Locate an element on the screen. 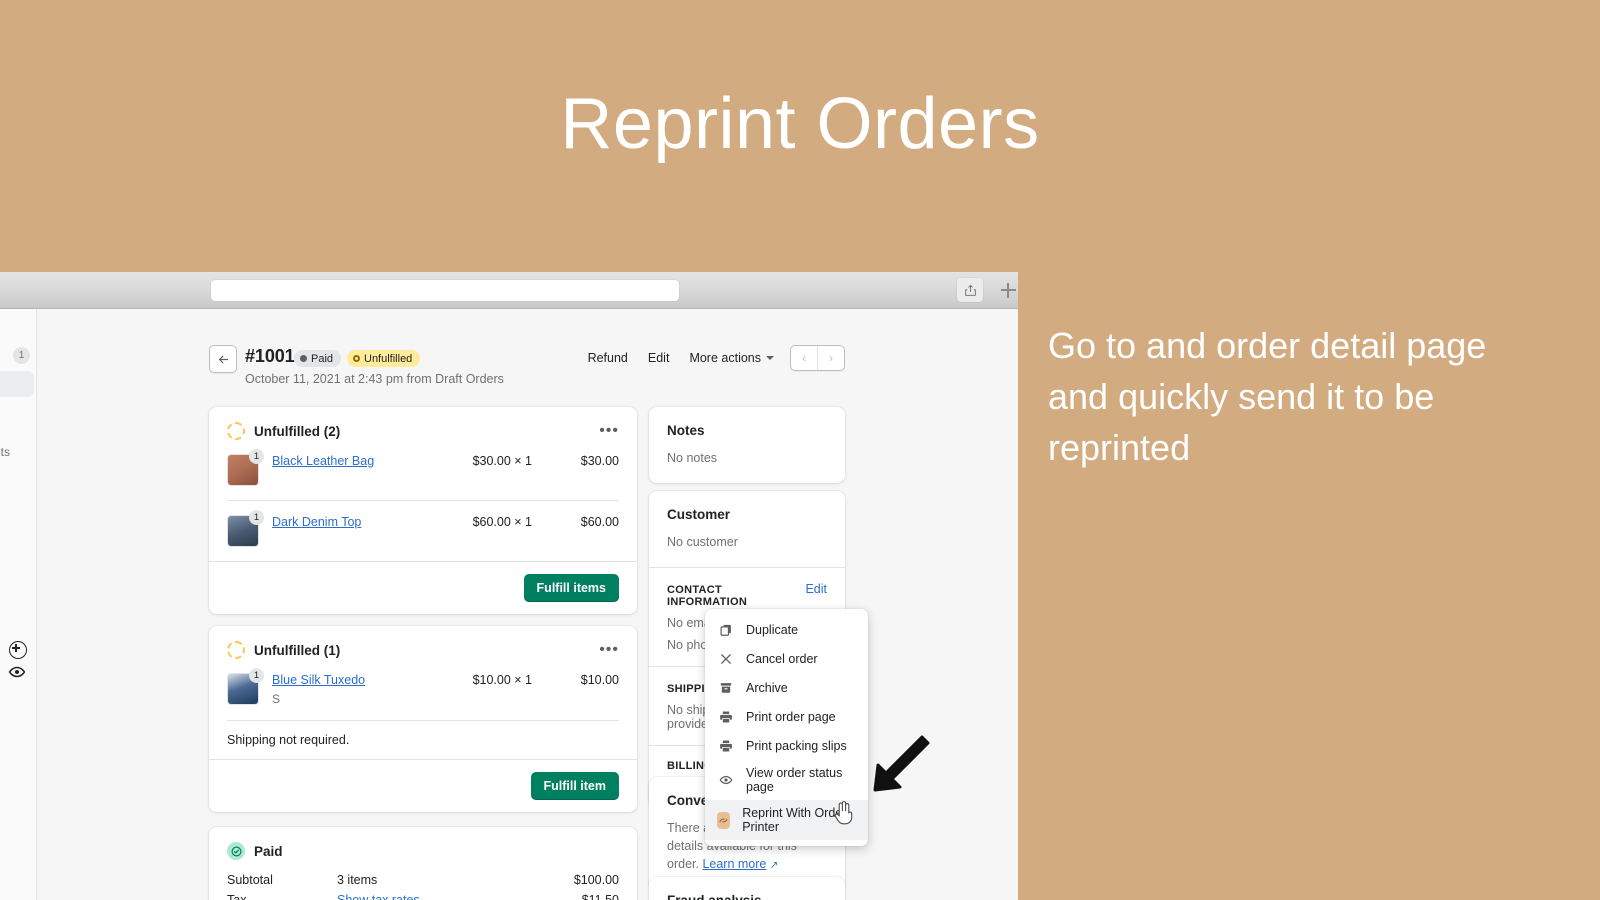  plus-circle-icon is located at coordinates (18, 650).